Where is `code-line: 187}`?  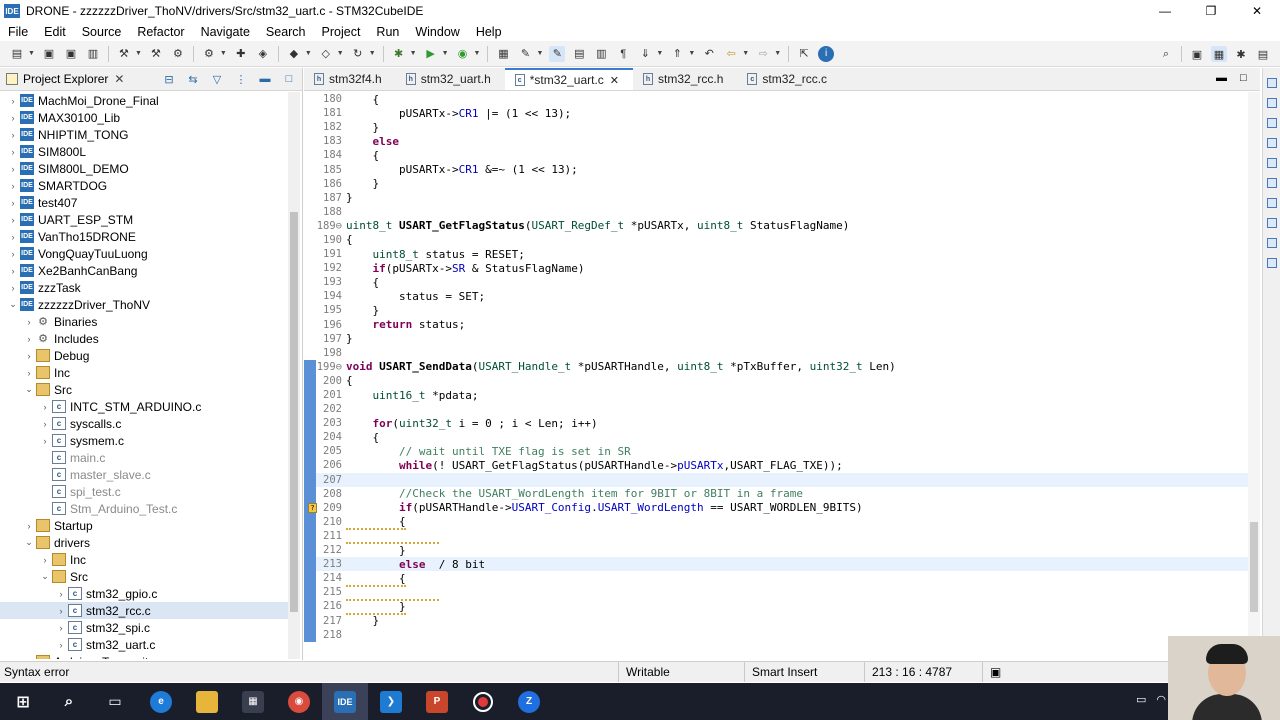 code-line: 187} is located at coordinates (776, 198).